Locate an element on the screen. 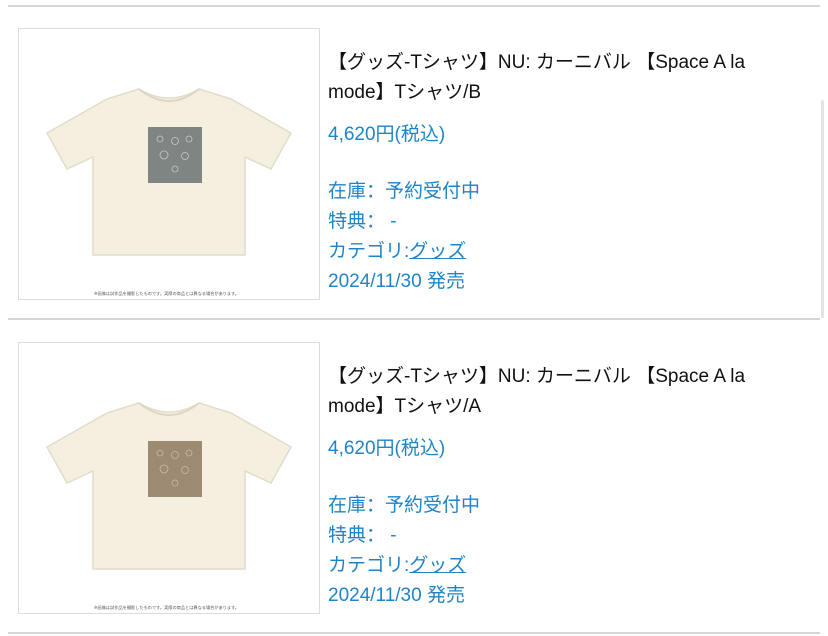  bottom-divider is located at coordinates (414, 633).